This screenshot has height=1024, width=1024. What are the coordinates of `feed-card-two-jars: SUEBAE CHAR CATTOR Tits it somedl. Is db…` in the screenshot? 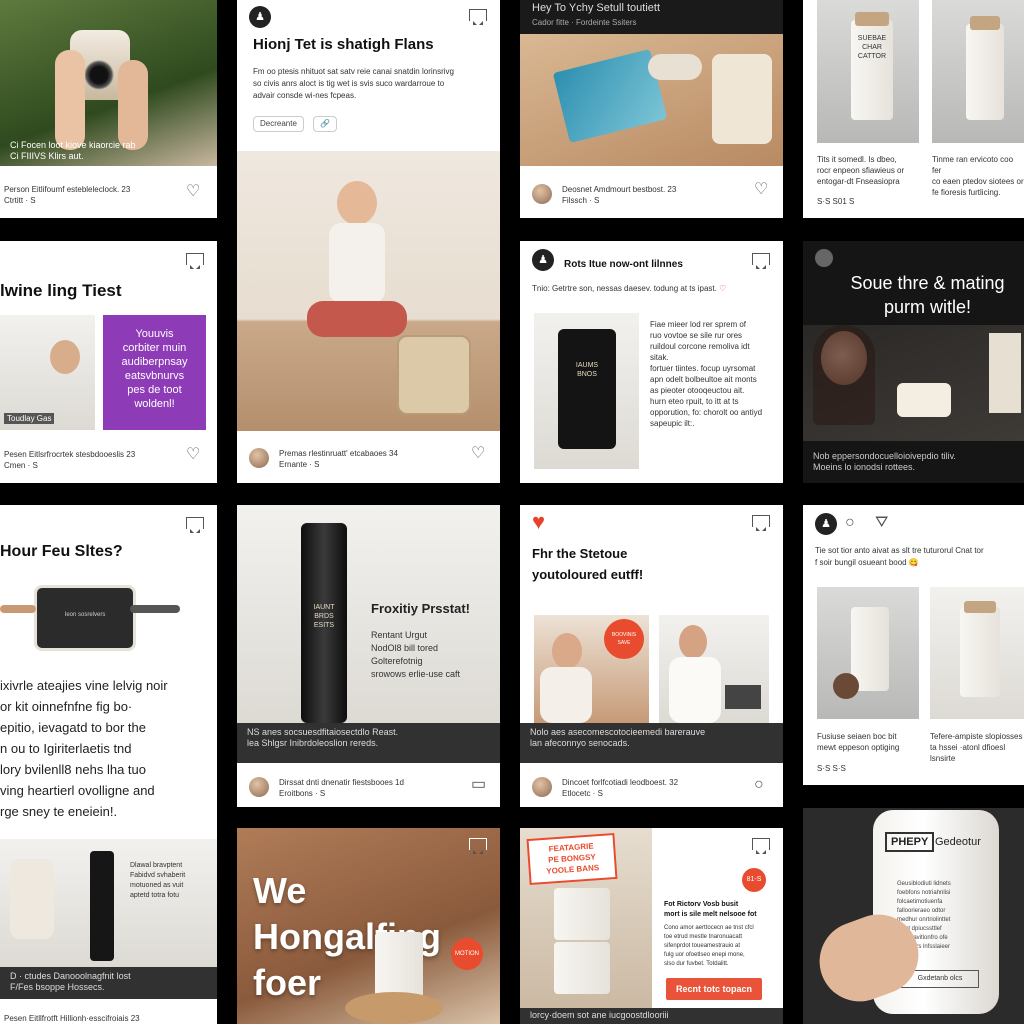 It's located at (913, 109).